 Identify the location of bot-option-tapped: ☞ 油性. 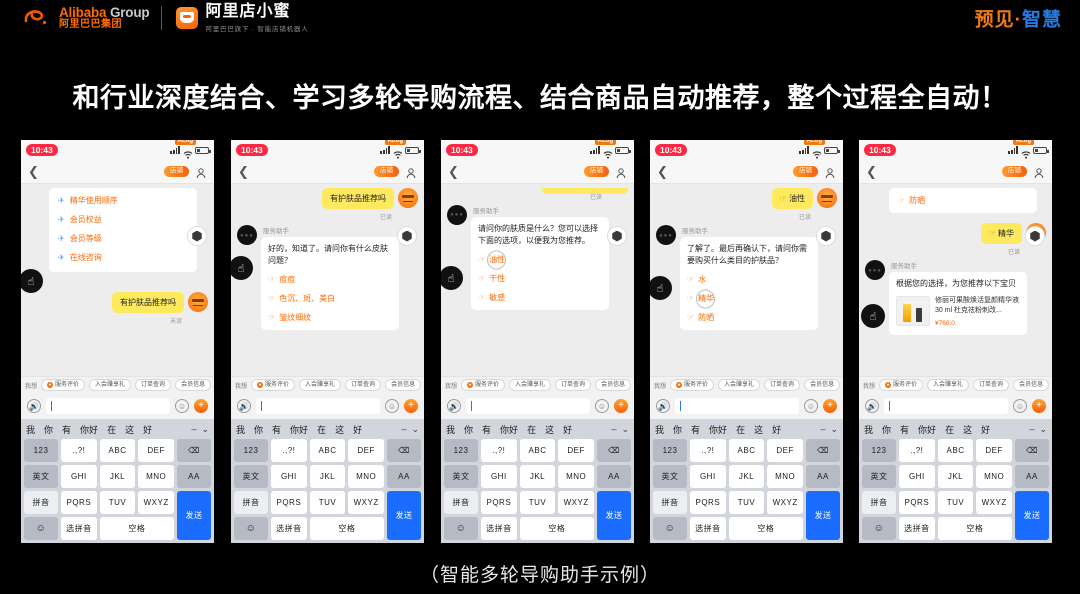
(540, 260).